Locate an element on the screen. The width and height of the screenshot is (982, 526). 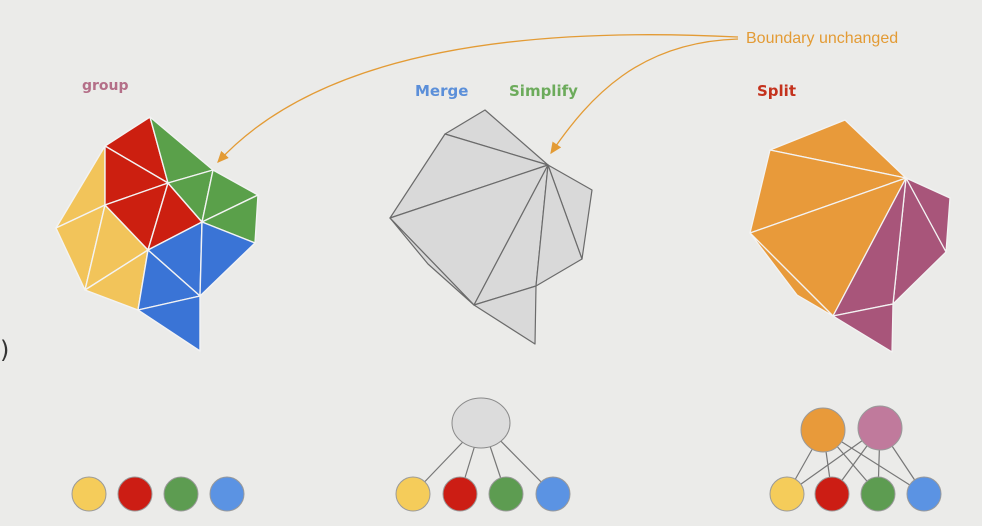
split-mesh is located at coordinates (850, 236).